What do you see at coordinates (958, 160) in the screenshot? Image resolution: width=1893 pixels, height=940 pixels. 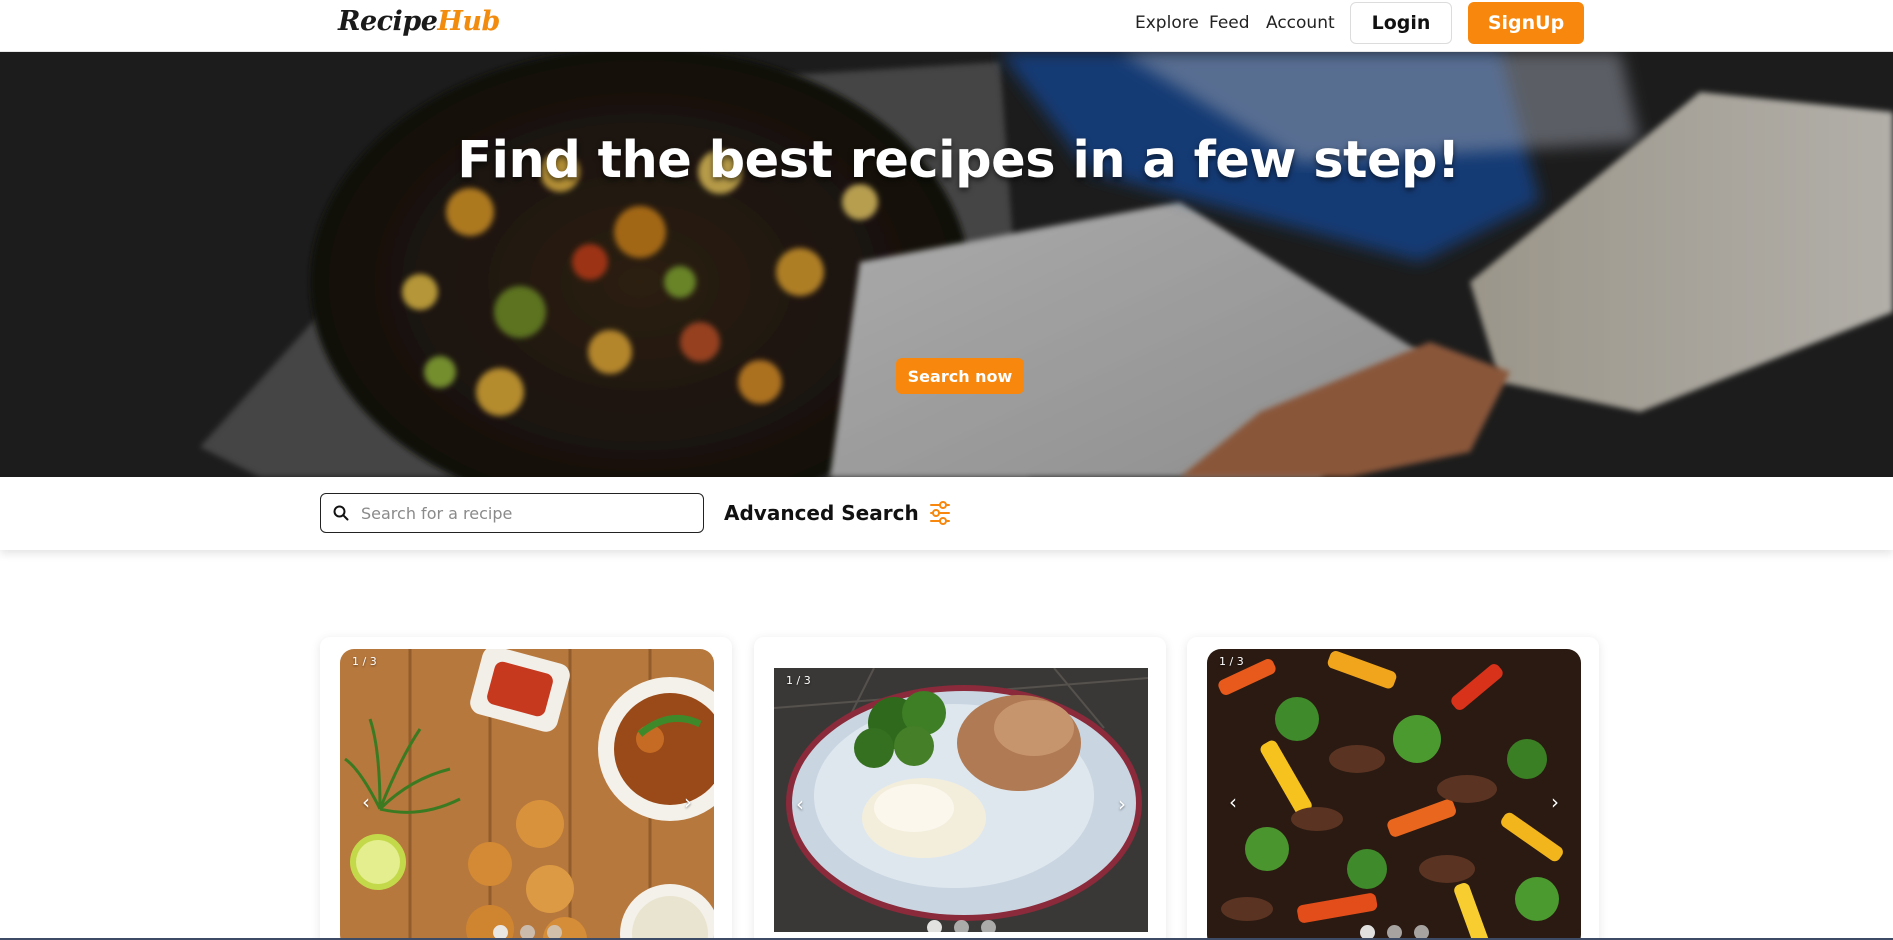 I see `hero-title: Find the best recipes in a few step!` at bounding box center [958, 160].